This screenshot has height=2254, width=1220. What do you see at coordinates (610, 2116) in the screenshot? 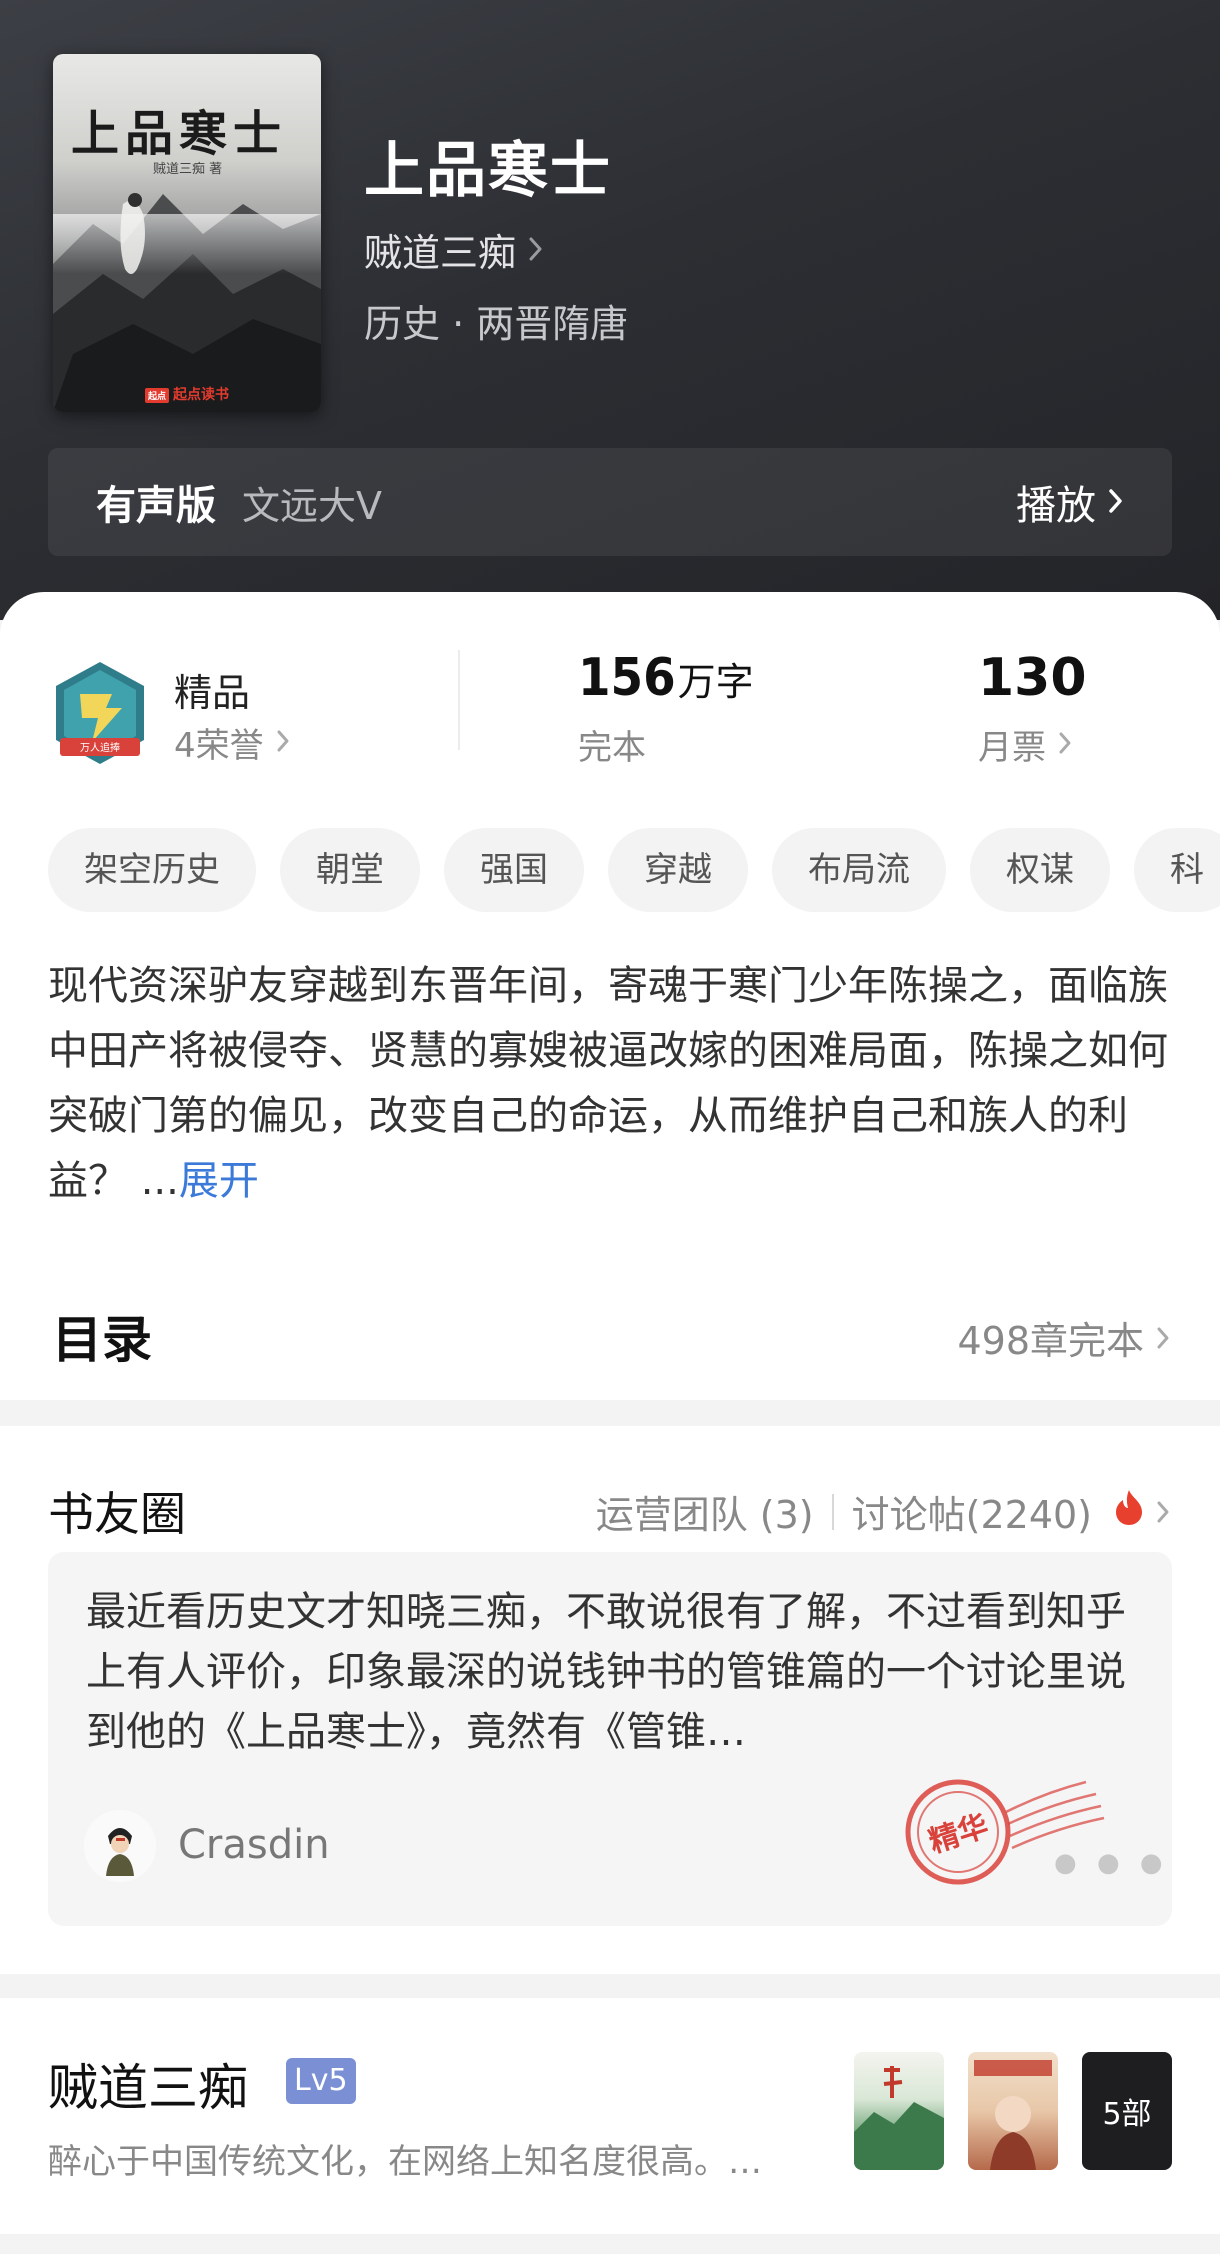
I see `author-card: 贼道三痴 Lv5 醉心于中国传统文化，在网络上知名度很高。… 5部` at bounding box center [610, 2116].